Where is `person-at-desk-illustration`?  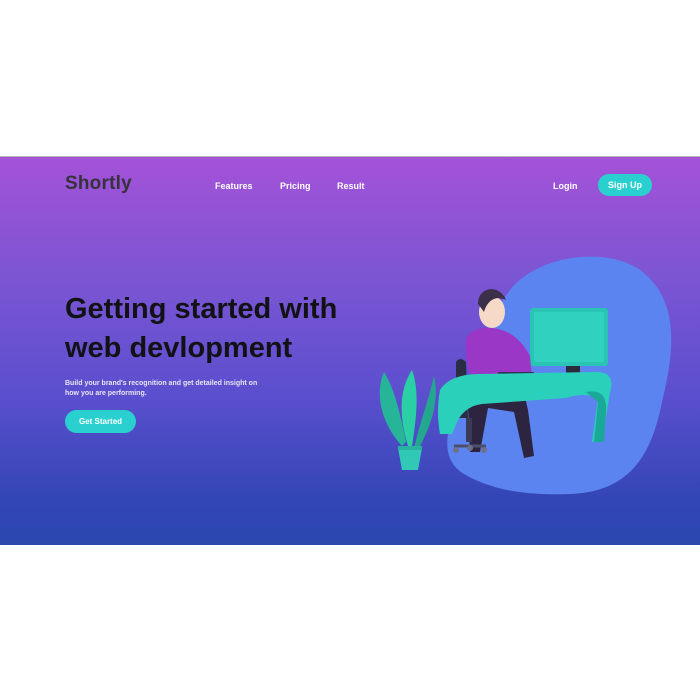 person-at-desk-illustration is located at coordinates (525, 375).